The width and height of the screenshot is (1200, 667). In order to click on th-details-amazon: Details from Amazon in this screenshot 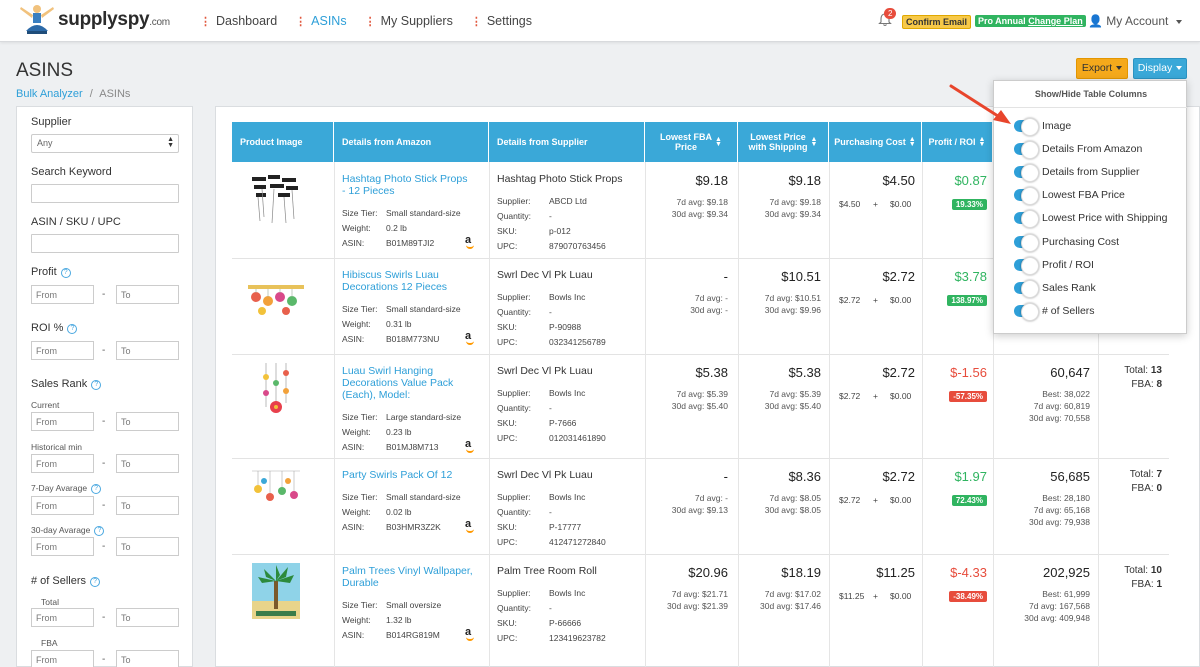, I will do `click(411, 142)`.